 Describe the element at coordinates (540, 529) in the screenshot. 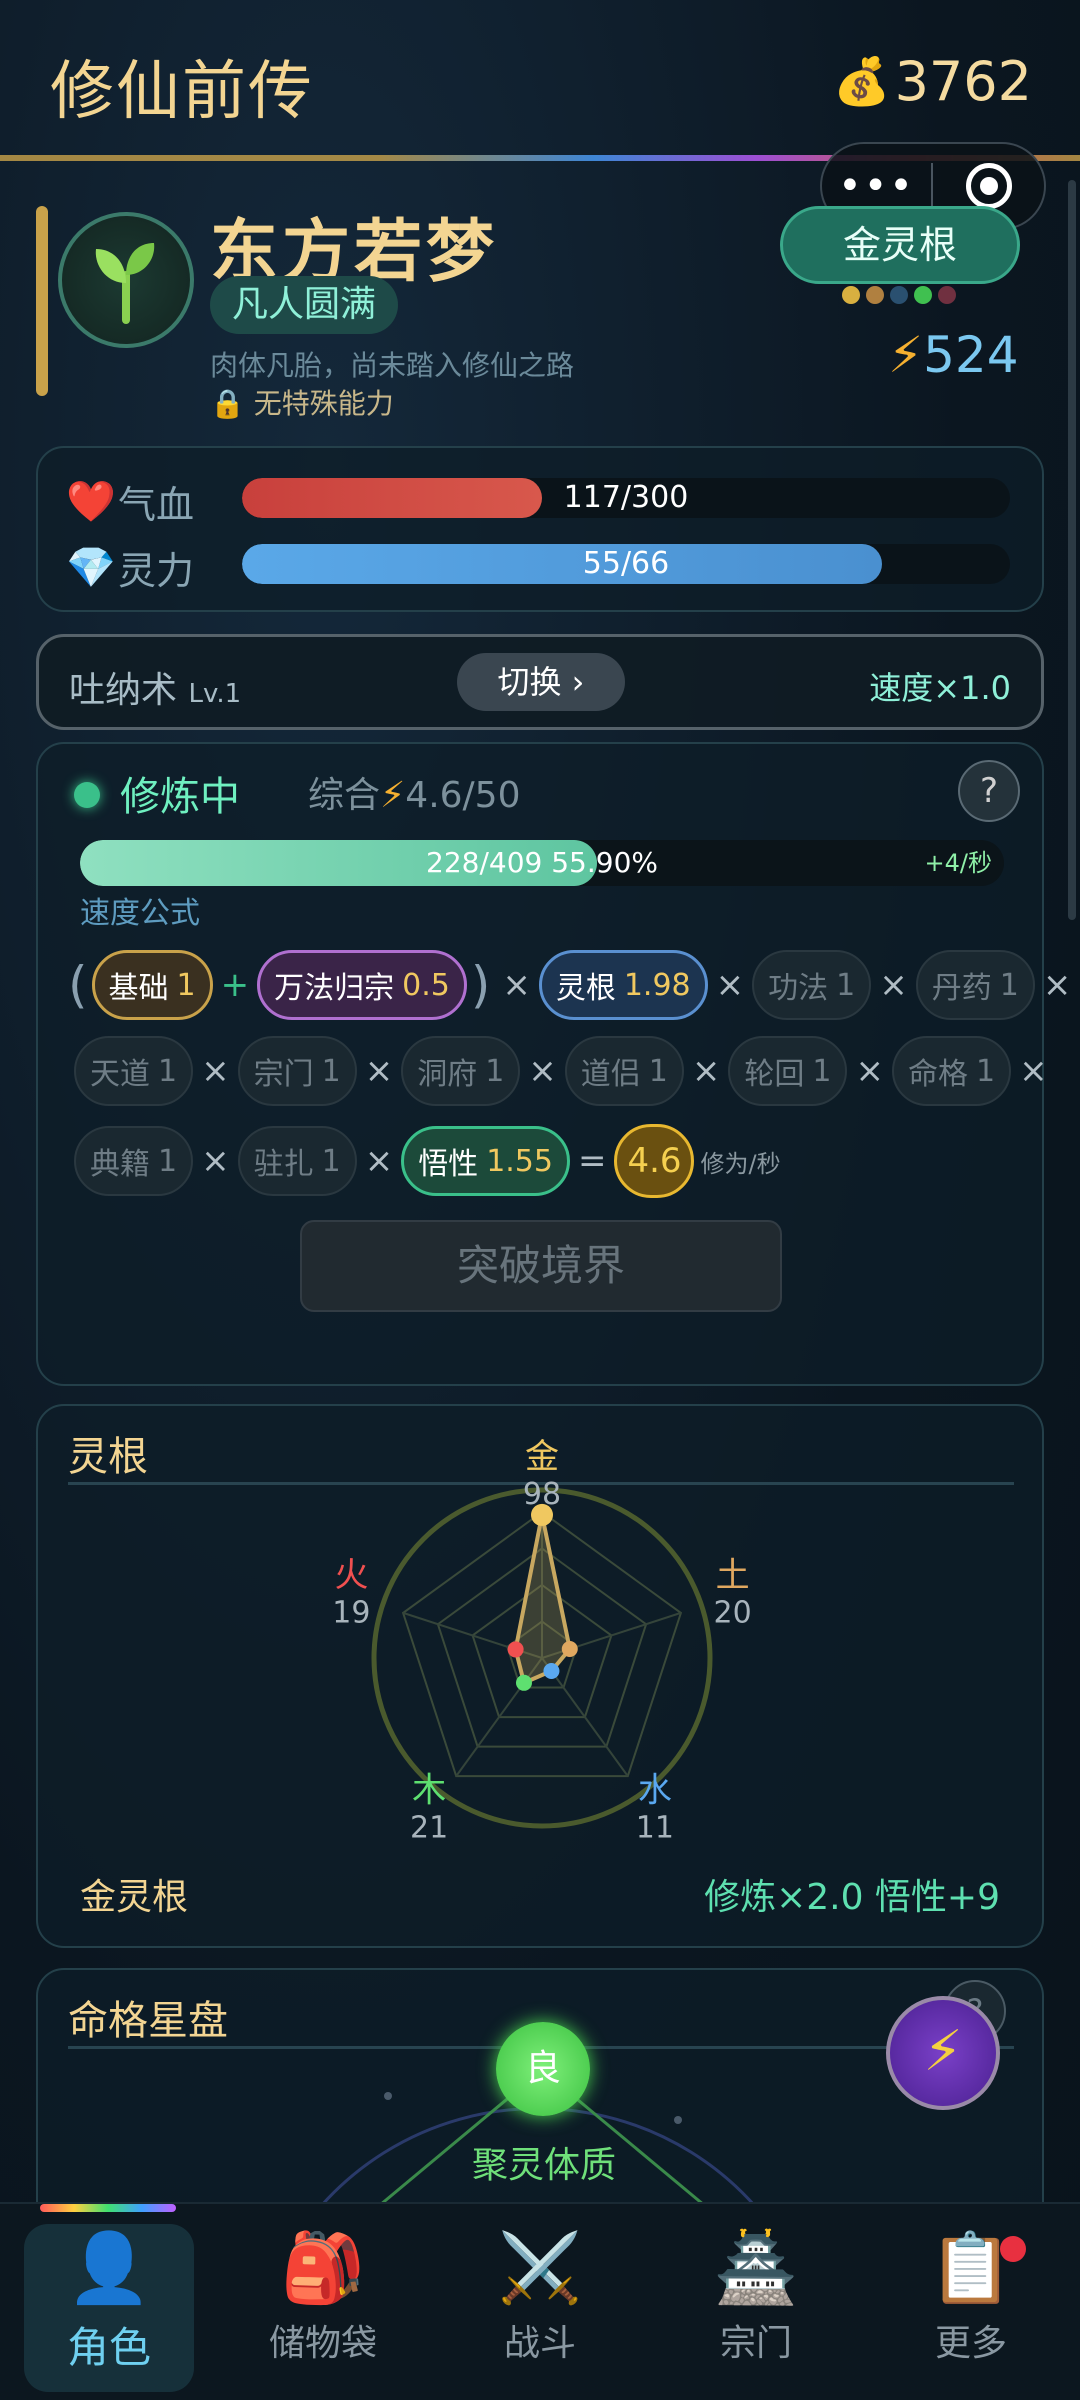

I see `stats-card: ❤️ 气血 117/300 💎 灵力 55/66` at that location.